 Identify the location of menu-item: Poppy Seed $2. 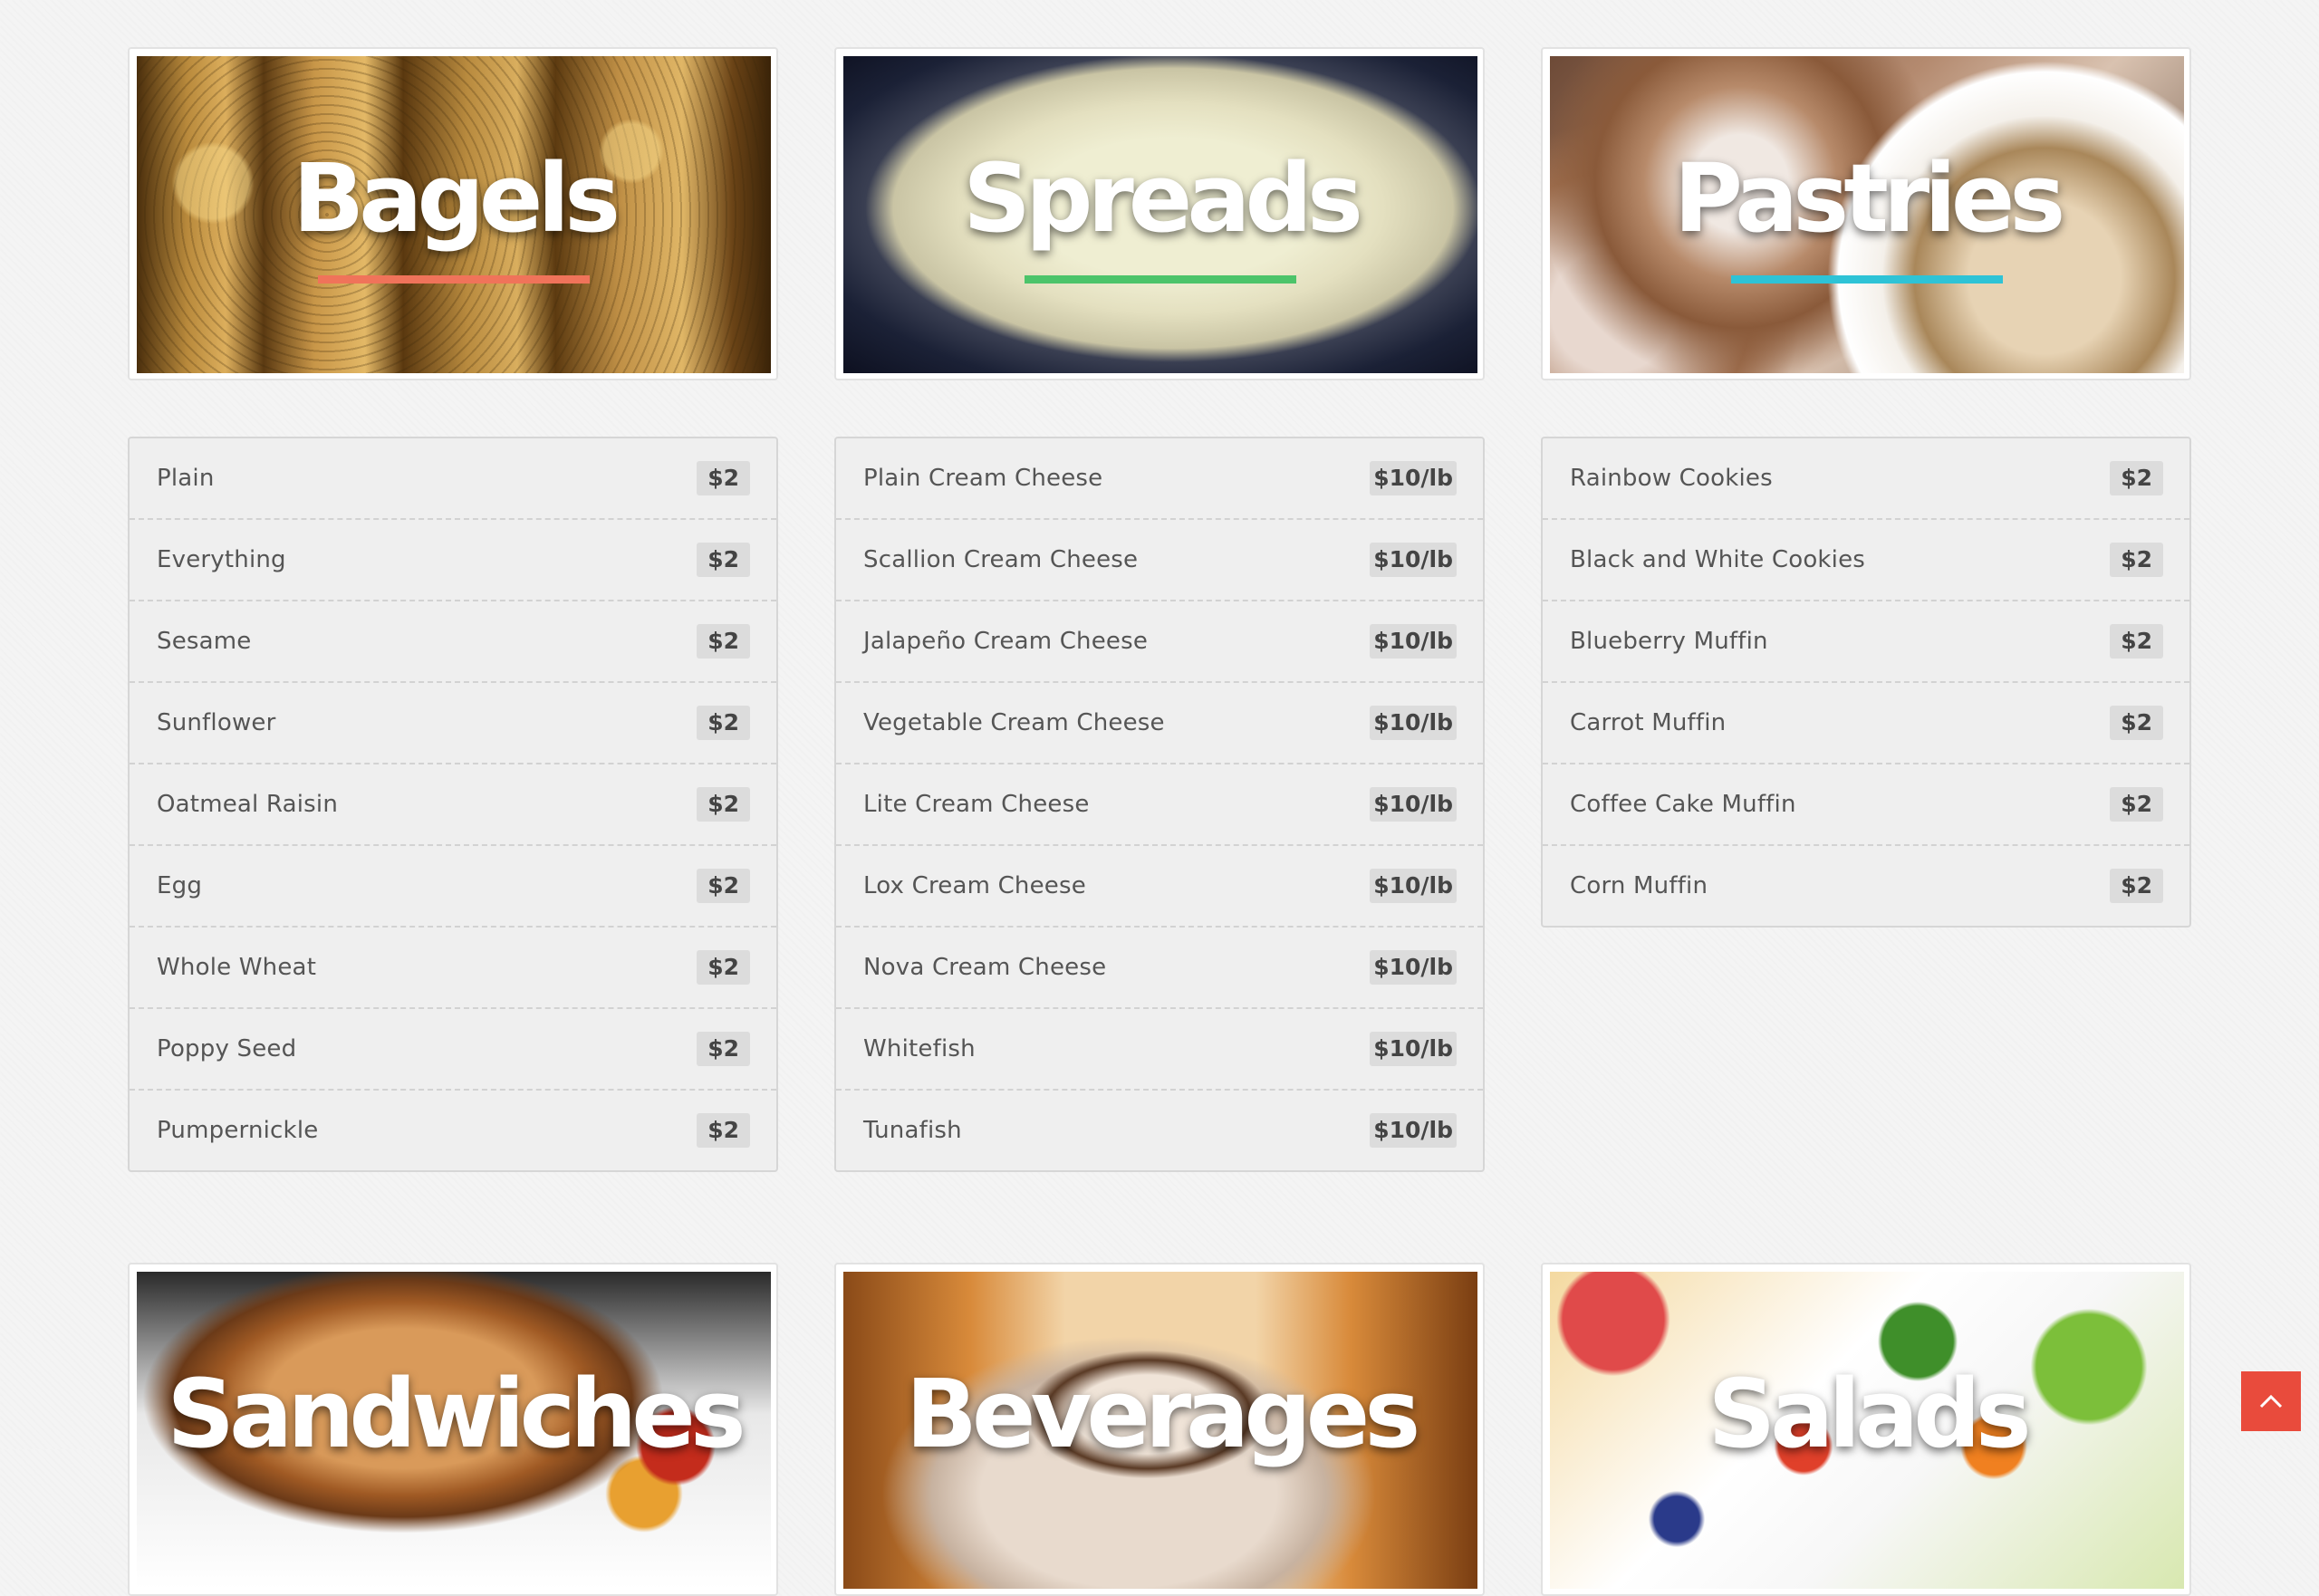
(453, 1050).